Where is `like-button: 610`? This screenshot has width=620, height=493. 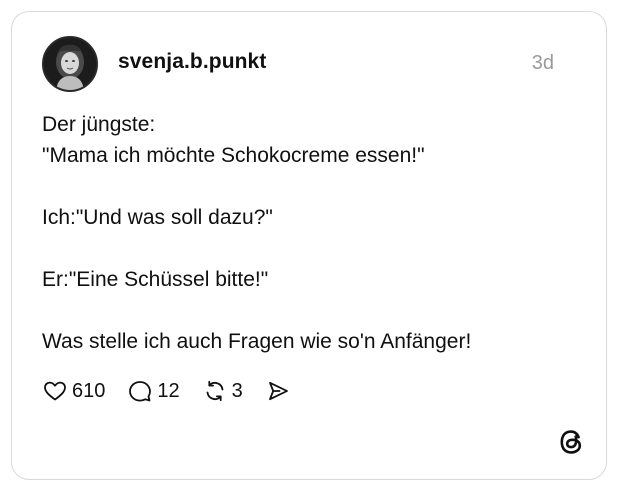 like-button: 610 is located at coordinates (73, 391).